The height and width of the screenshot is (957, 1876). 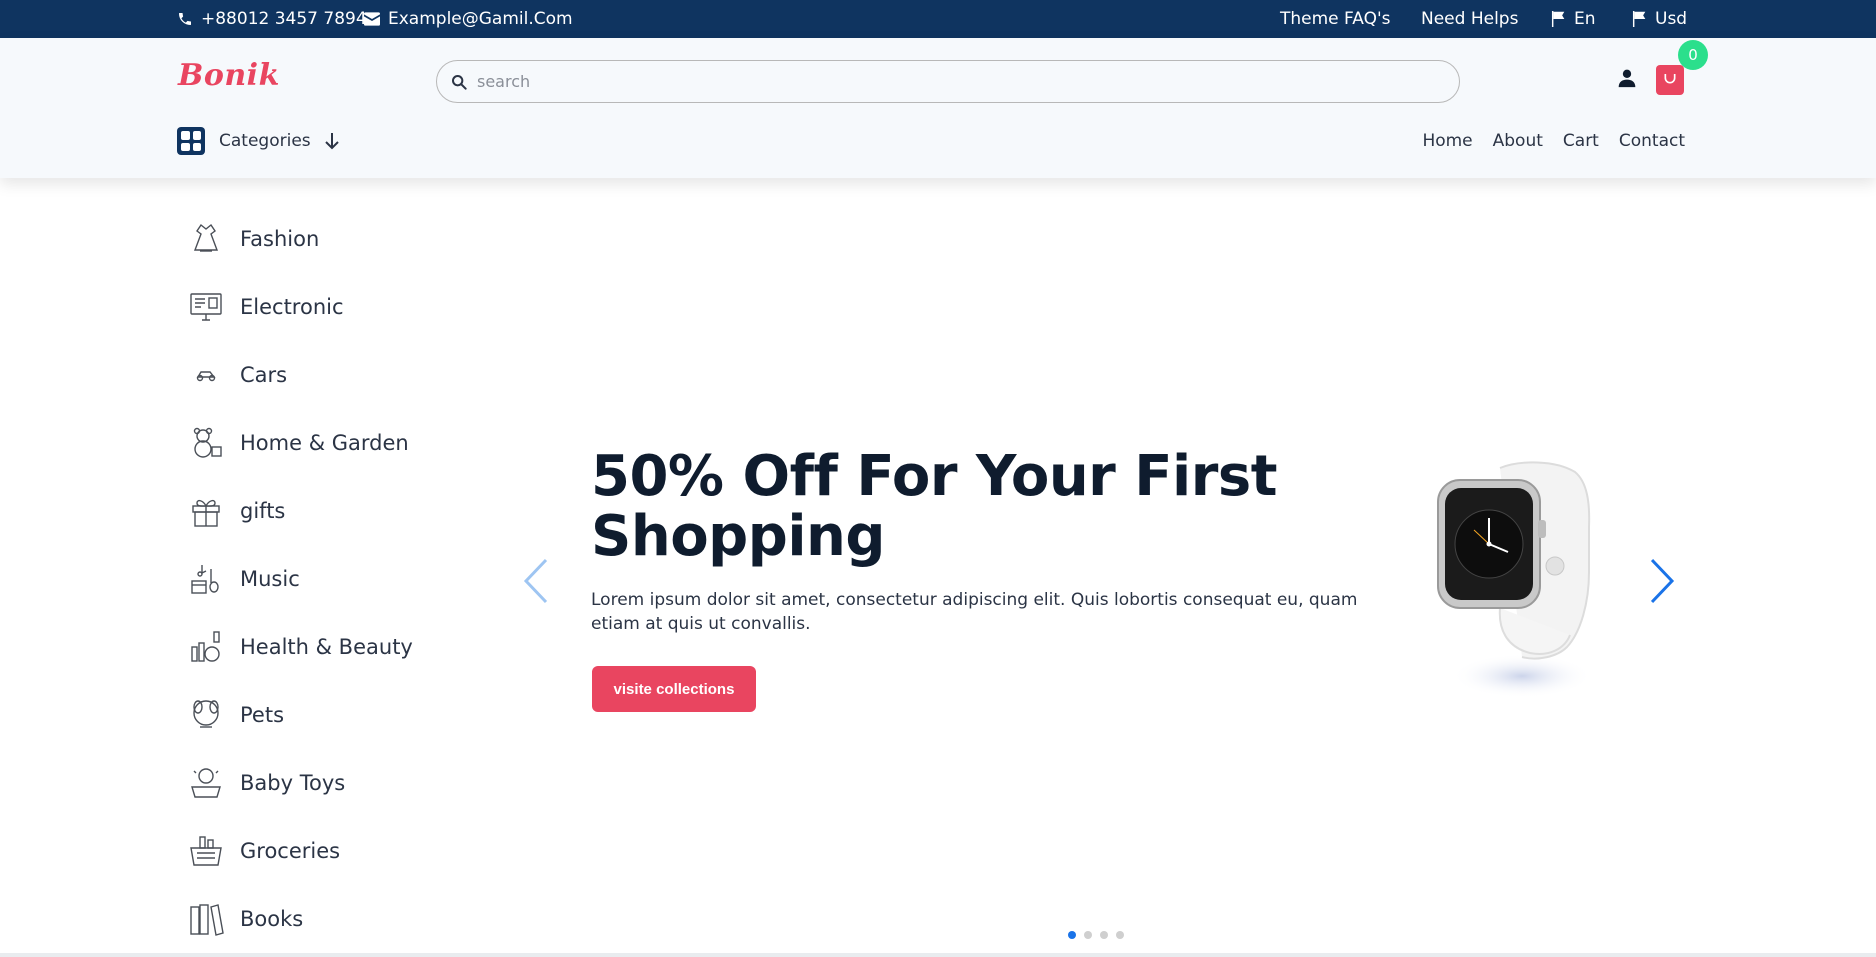 What do you see at coordinates (535, 581) in the screenshot?
I see `carousel-prev-icon` at bounding box center [535, 581].